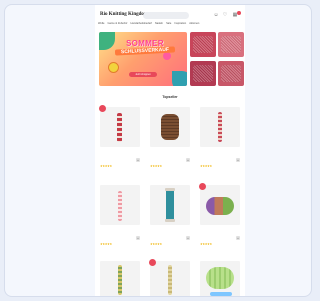 This screenshot has height=301, width=320. I want to click on nav-item: Garne & Zubehör, so click(117, 24).